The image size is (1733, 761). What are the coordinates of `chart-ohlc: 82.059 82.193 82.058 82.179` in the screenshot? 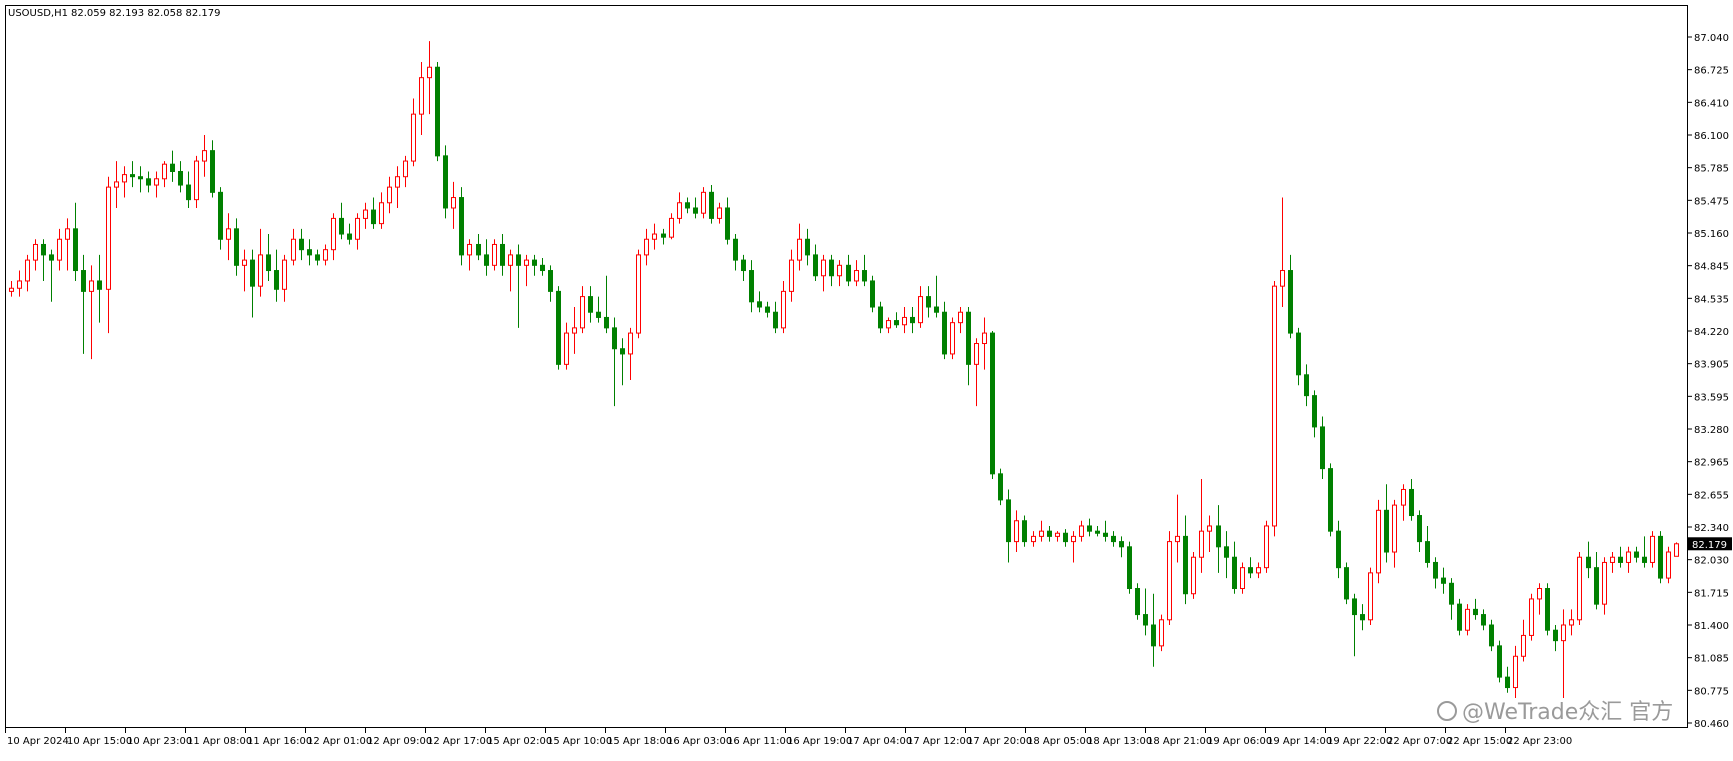 It's located at (146, 13).